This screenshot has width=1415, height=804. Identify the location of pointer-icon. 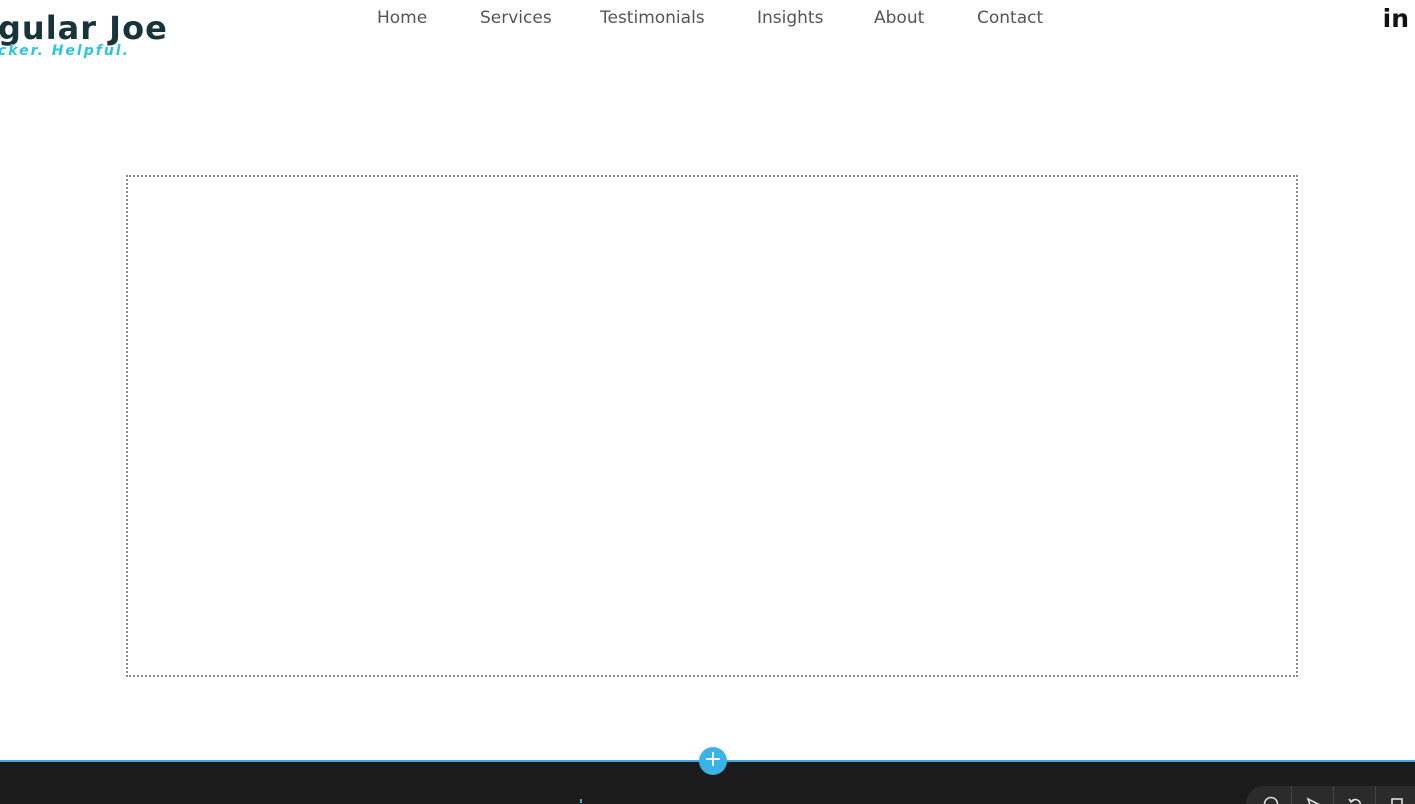
(1313, 795).